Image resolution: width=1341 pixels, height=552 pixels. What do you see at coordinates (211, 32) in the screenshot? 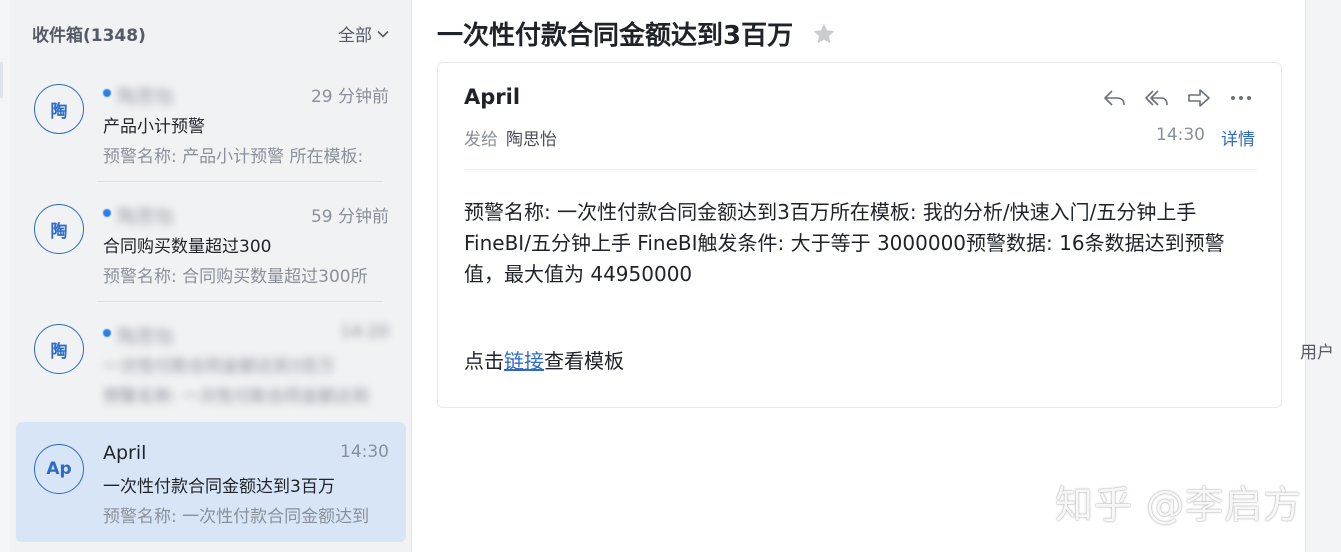
I see `mail-list-header: 收件箱(1348) 全部` at bounding box center [211, 32].